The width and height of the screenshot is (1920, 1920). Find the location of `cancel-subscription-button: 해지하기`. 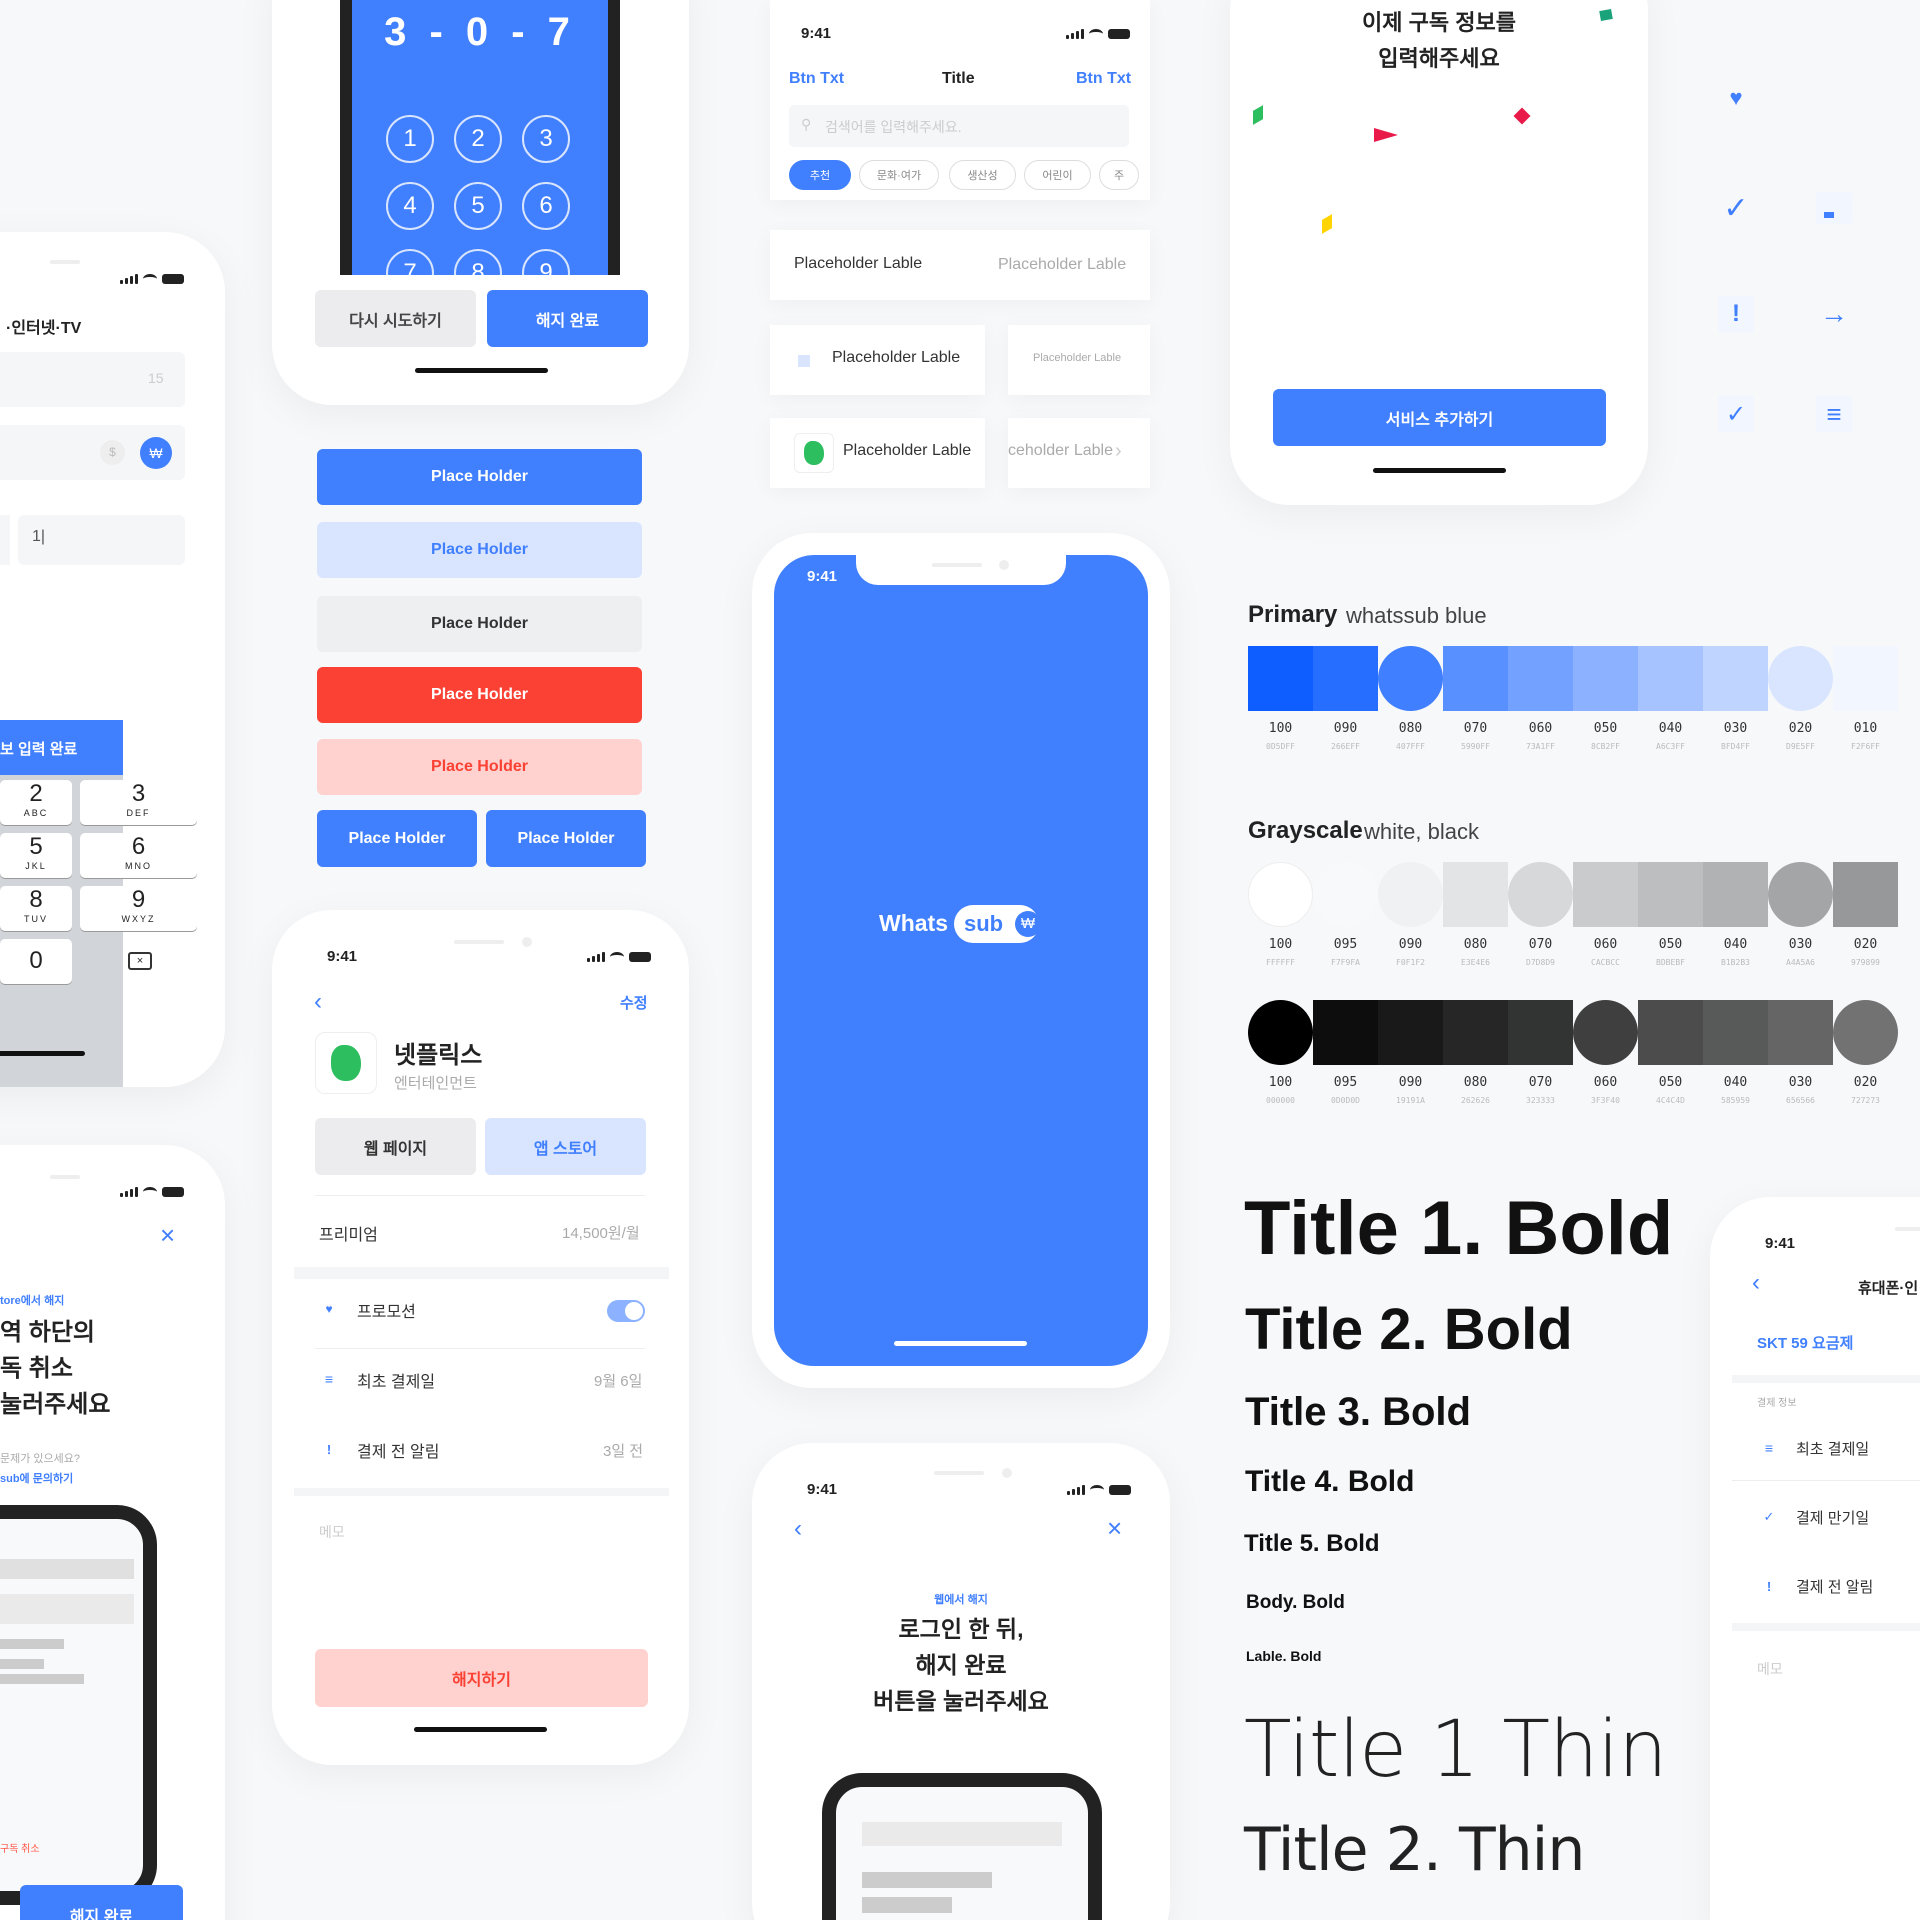

cancel-subscription-button: 해지하기 is located at coordinates (481, 1678).